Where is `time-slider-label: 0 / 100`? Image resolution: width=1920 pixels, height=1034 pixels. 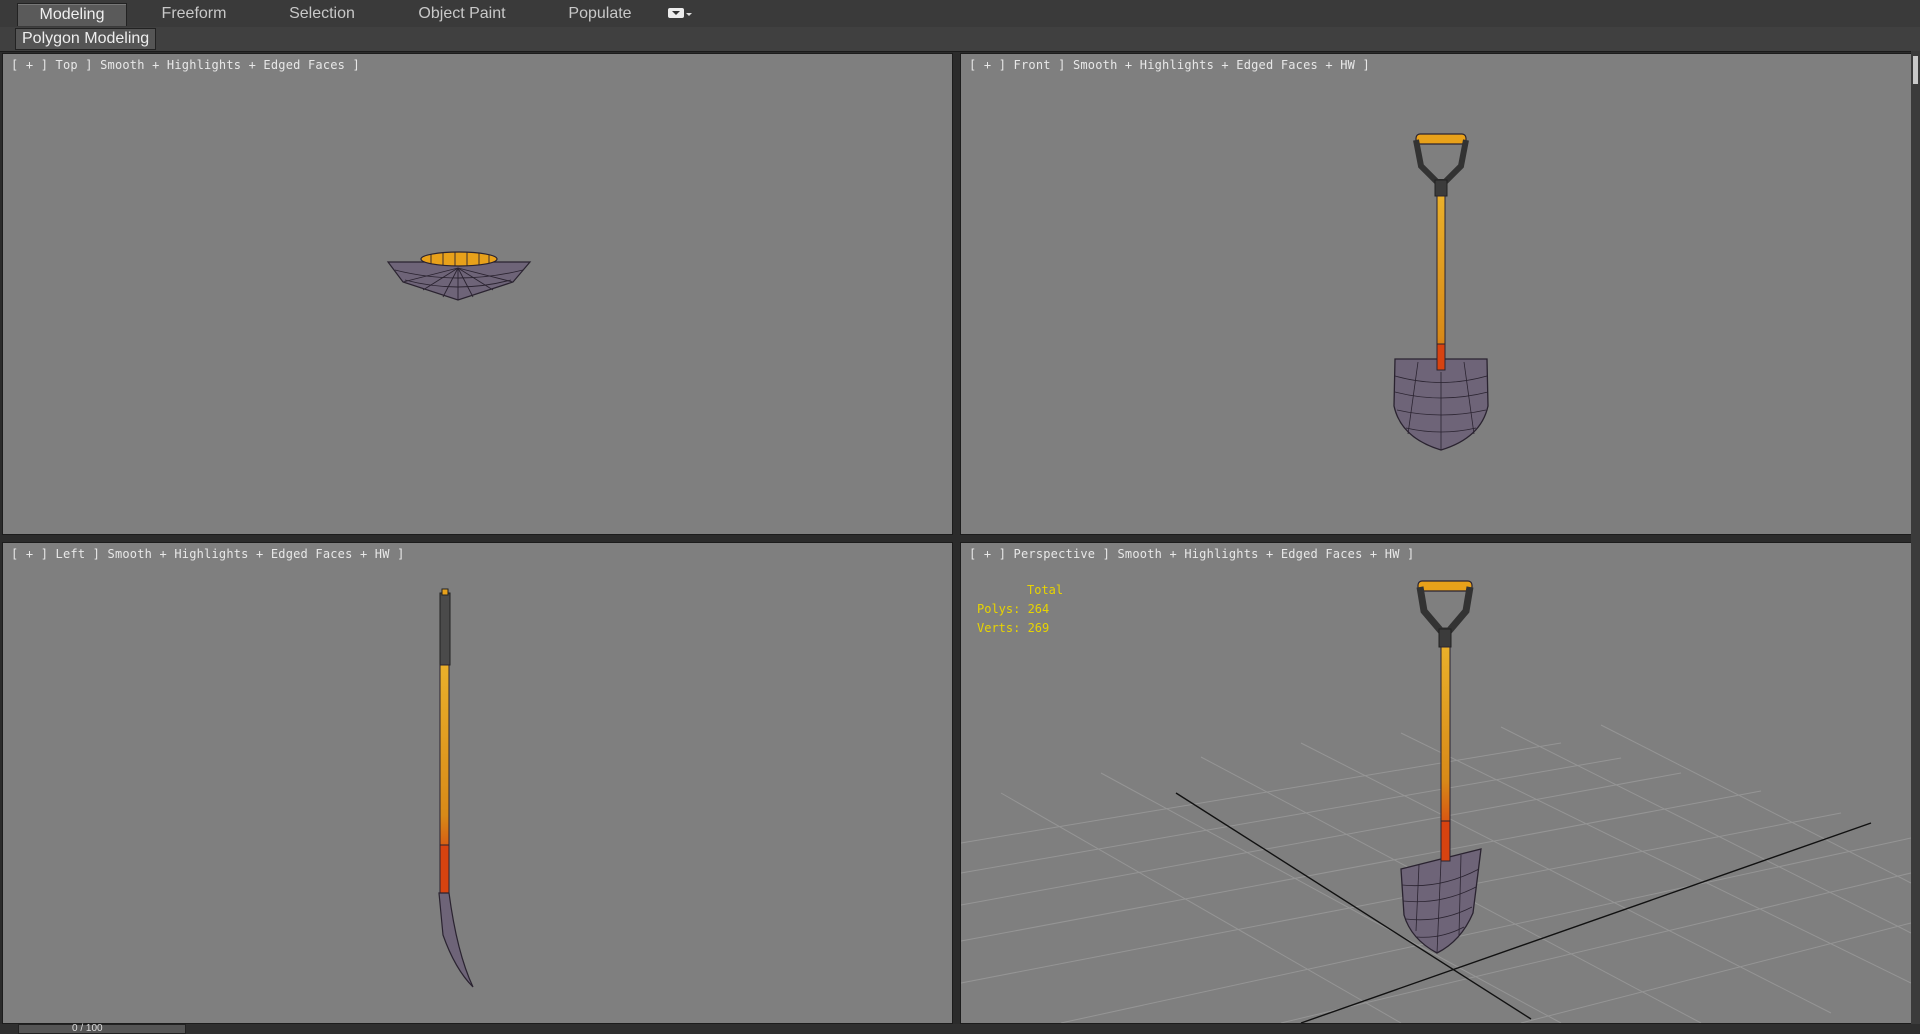 time-slider-label: 0 / 100 is located at coordinates (87, 1028).